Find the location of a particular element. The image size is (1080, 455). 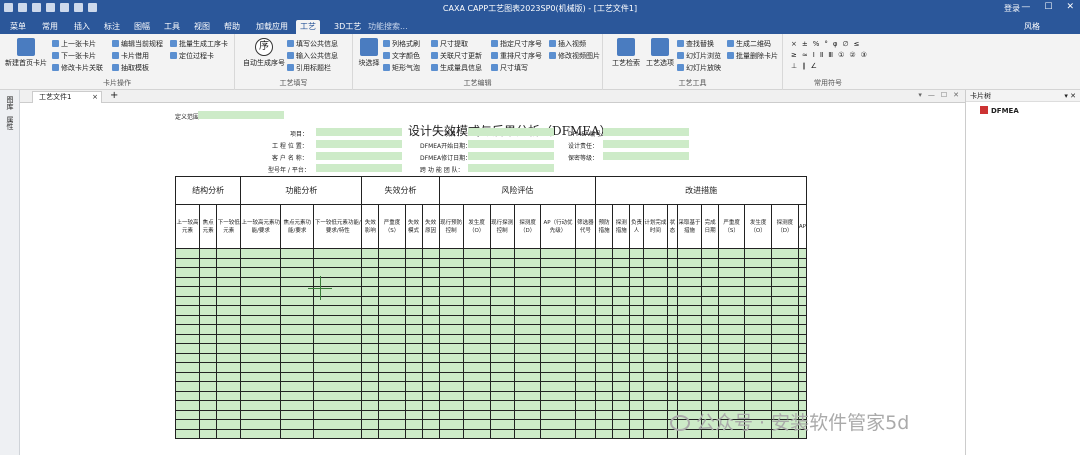

cite-title-button: 引用标题栏 is located at coordinates (309, 68).